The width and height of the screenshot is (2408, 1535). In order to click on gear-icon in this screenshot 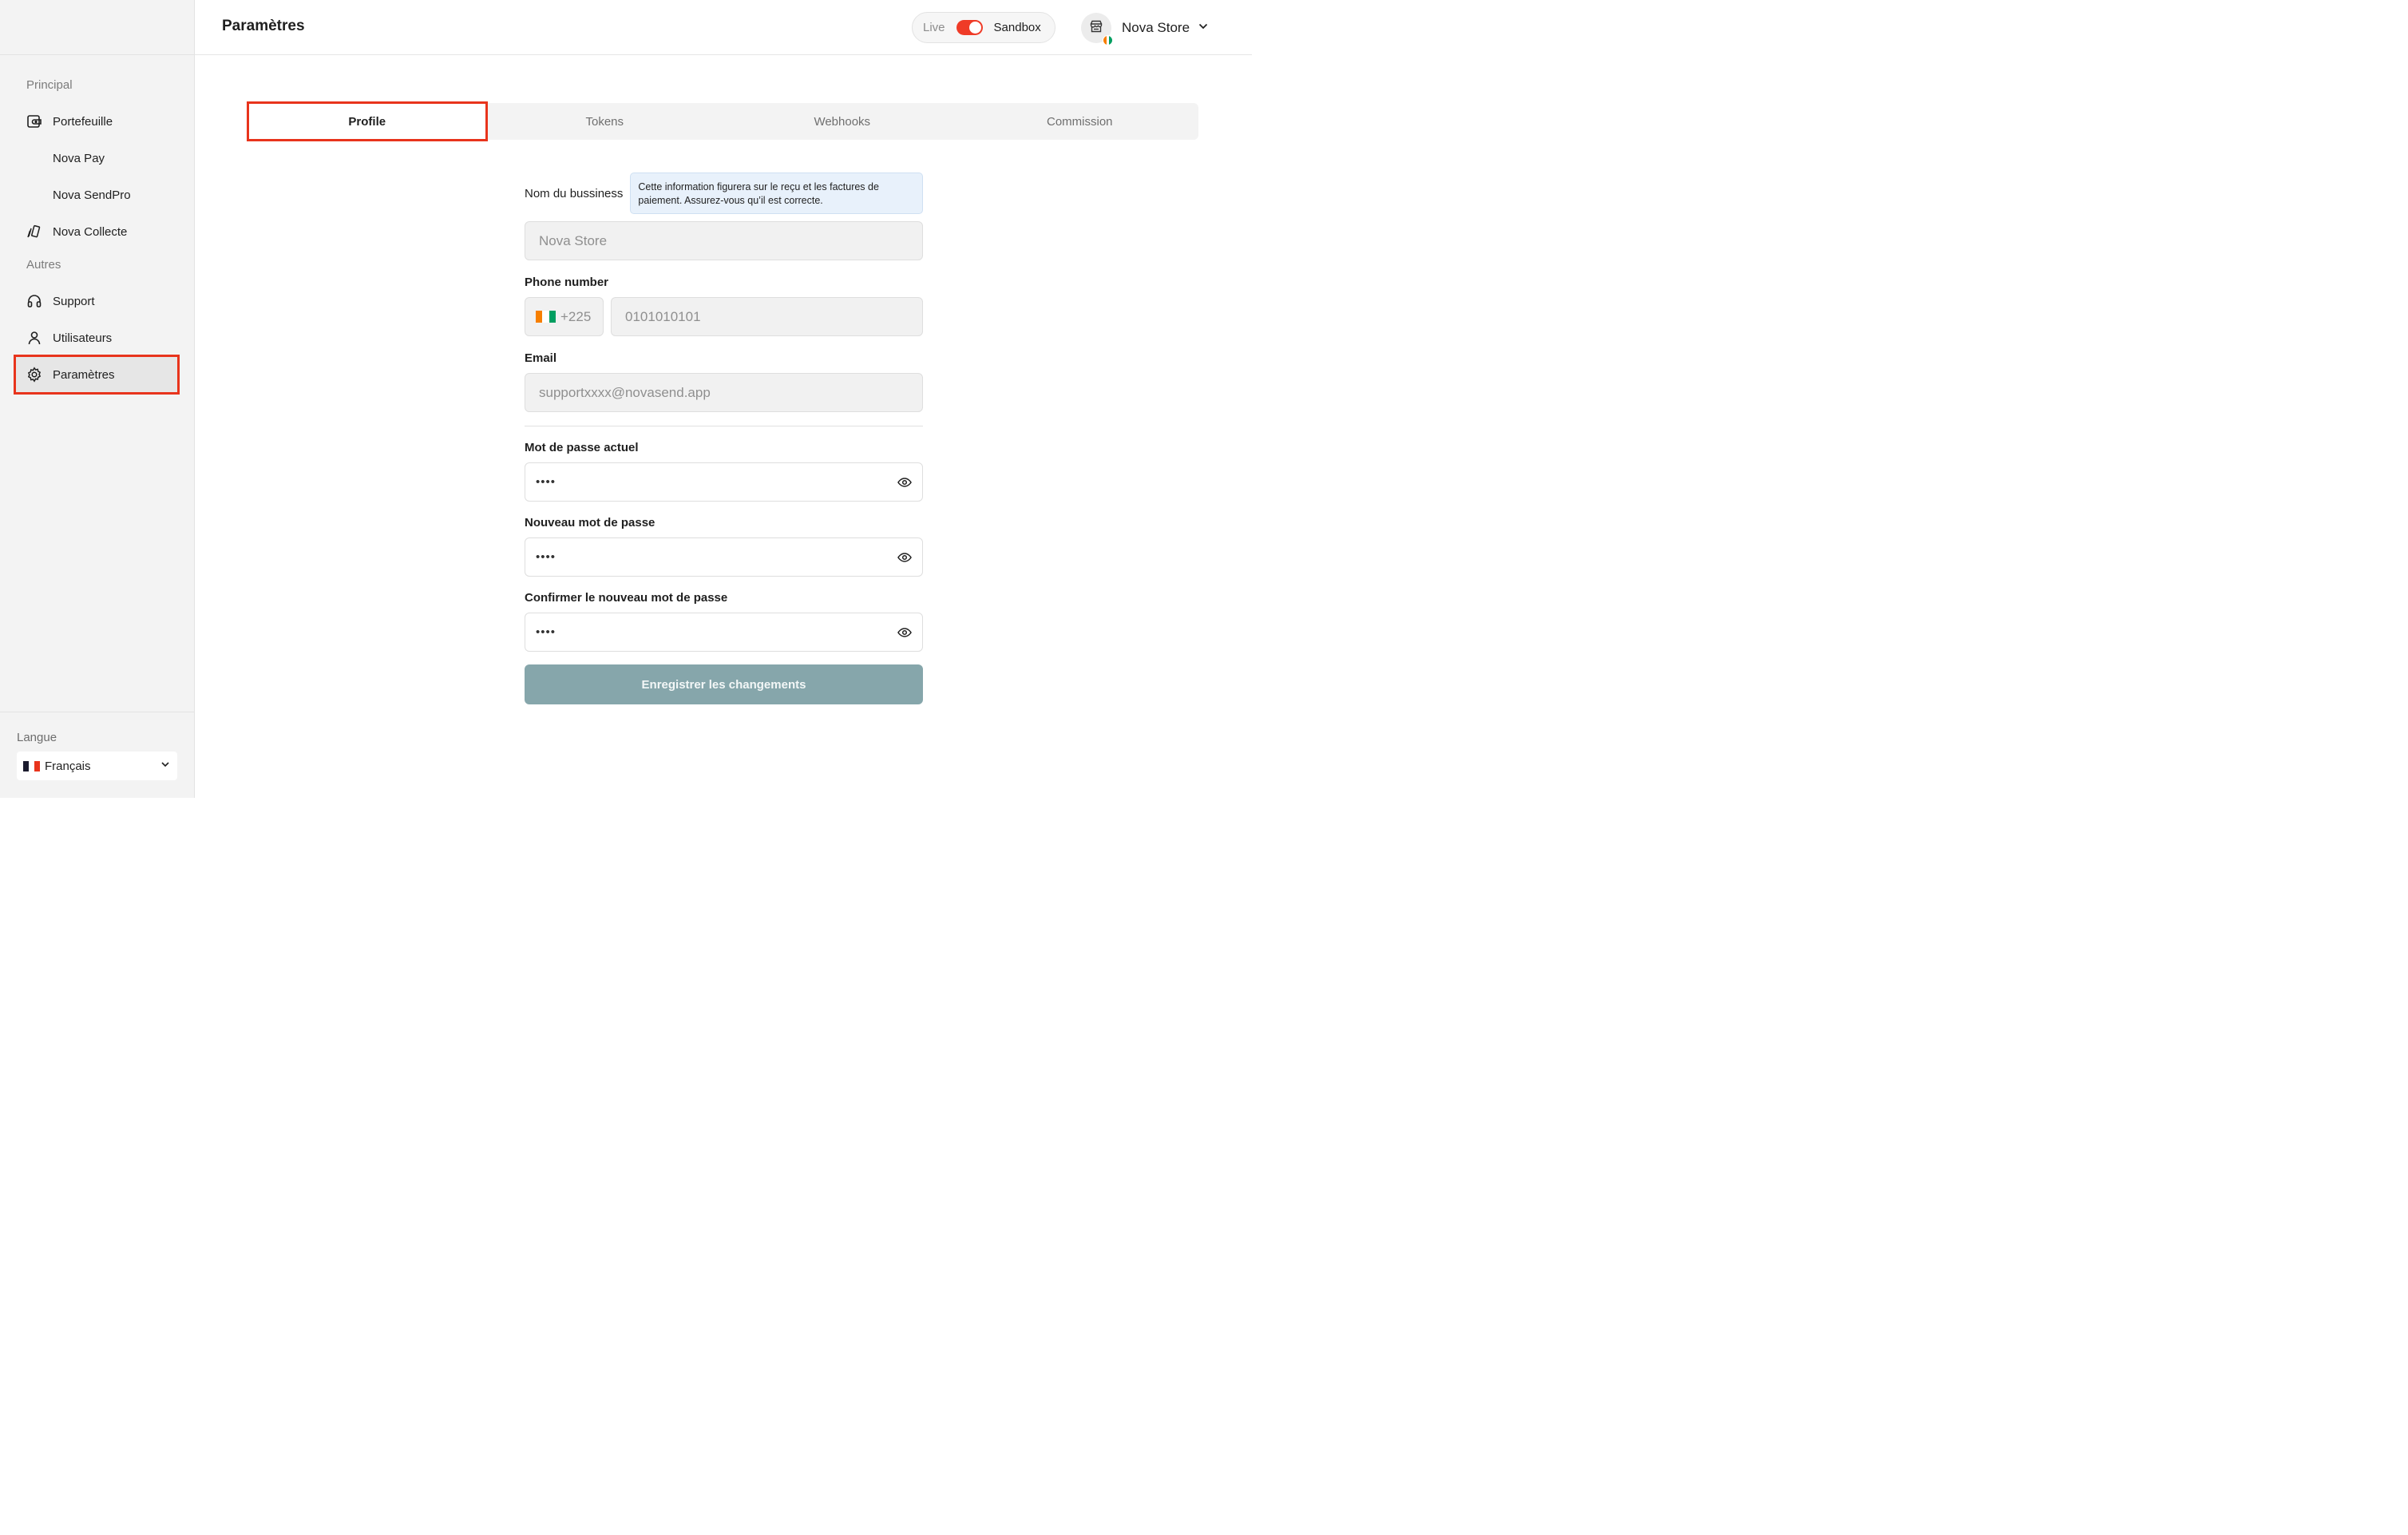, I will do `click(34, 375)`.